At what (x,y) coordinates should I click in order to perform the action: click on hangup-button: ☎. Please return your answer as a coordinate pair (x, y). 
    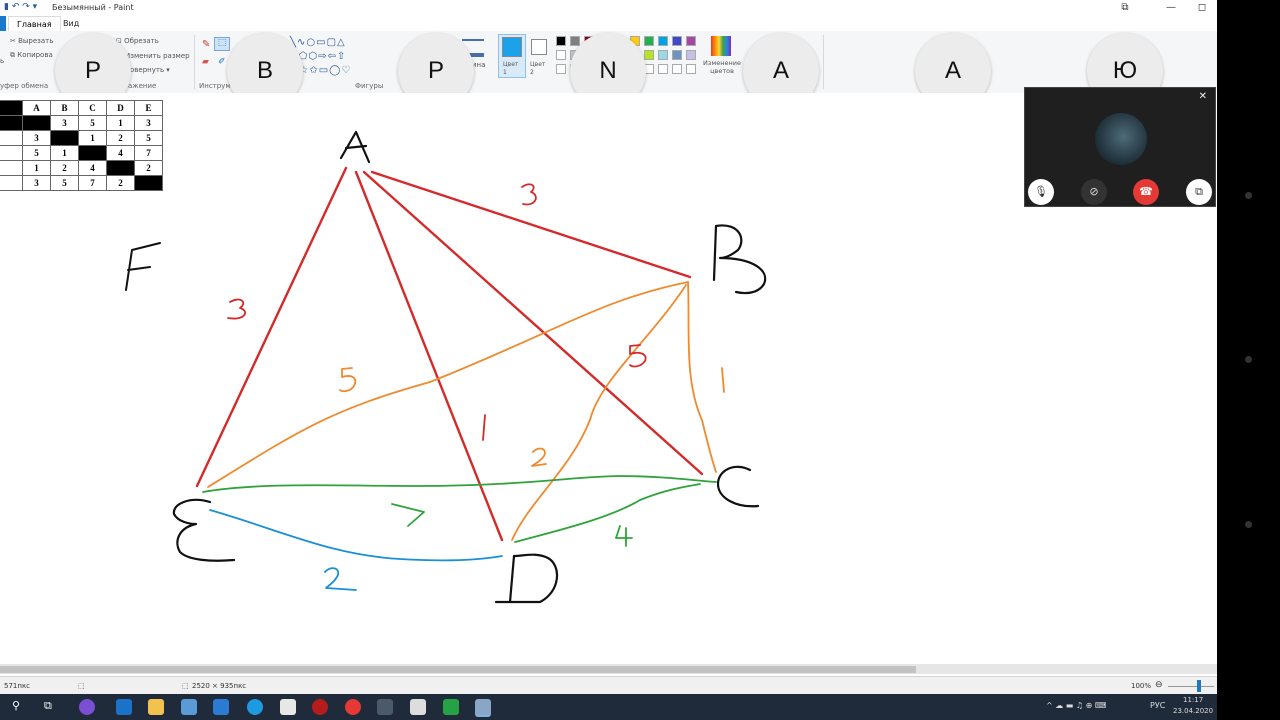
    Looking at the image, I should click on (1146, 192).